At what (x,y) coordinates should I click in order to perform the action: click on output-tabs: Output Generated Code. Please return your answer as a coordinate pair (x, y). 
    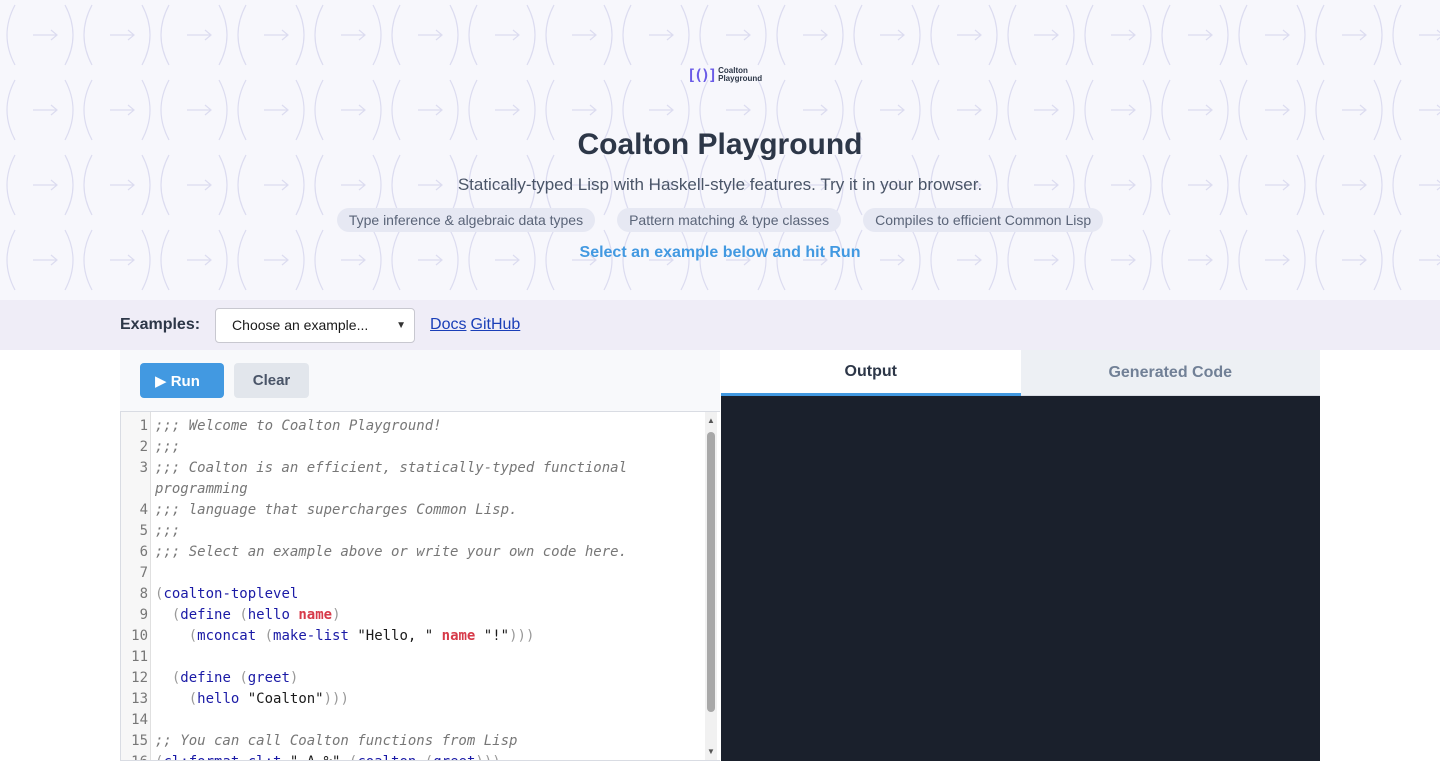
    Looking at the image, I should click on (1020, 373).